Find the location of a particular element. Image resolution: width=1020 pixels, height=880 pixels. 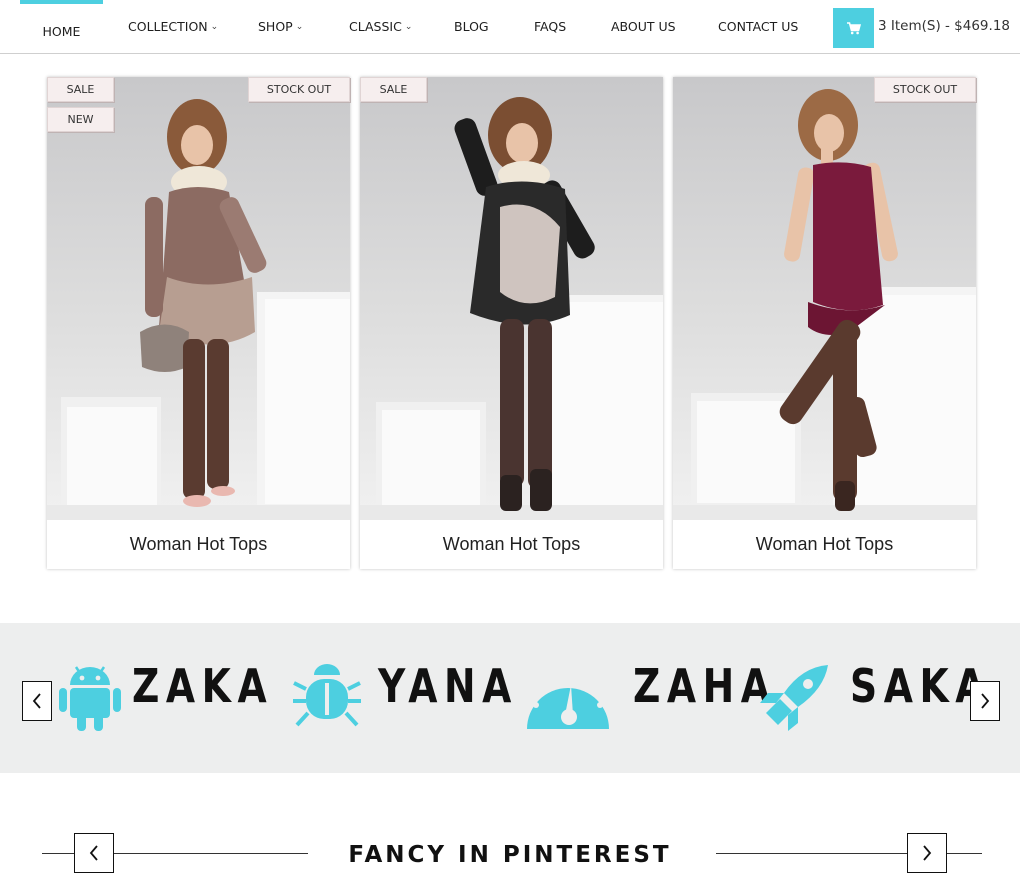

nav-faqs-label: FAQS is located at coordinates (550, 26).